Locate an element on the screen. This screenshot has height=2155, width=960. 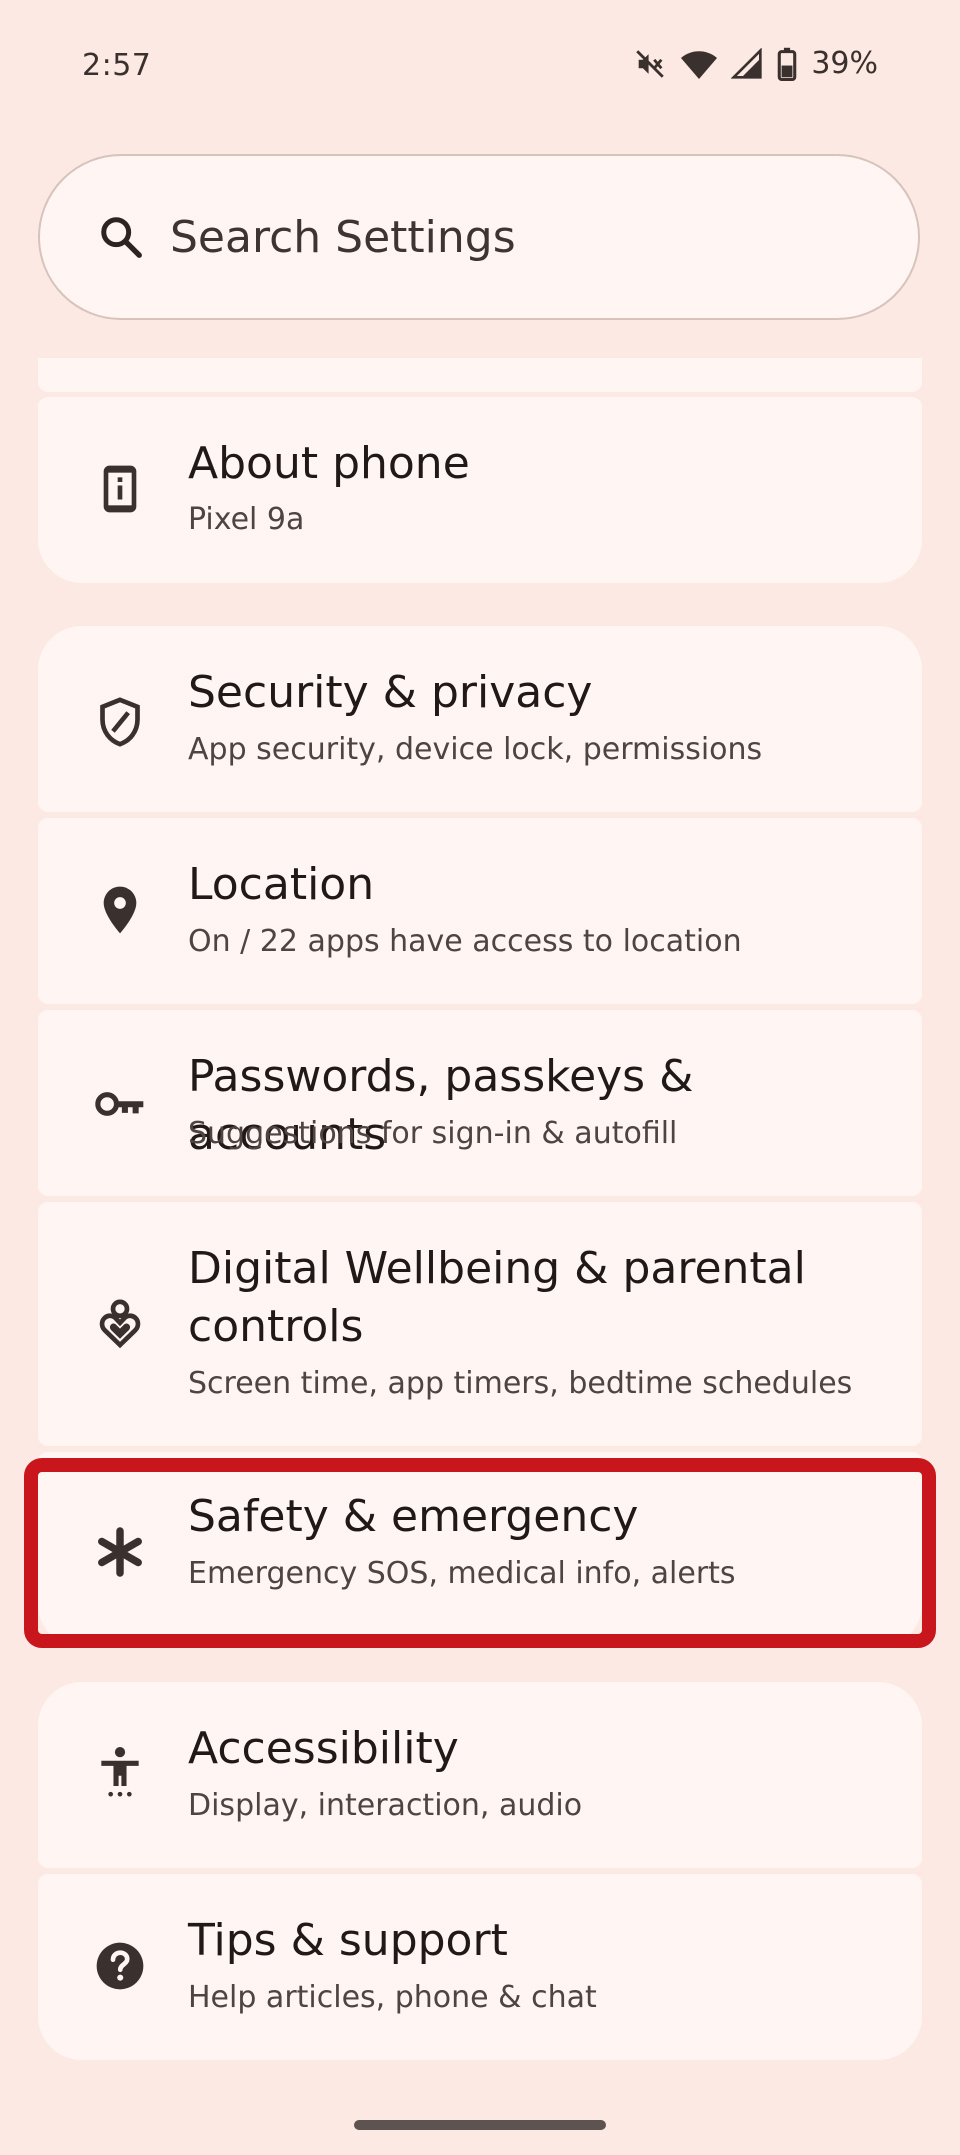
mute-icon is located at coordinates (650, 64).